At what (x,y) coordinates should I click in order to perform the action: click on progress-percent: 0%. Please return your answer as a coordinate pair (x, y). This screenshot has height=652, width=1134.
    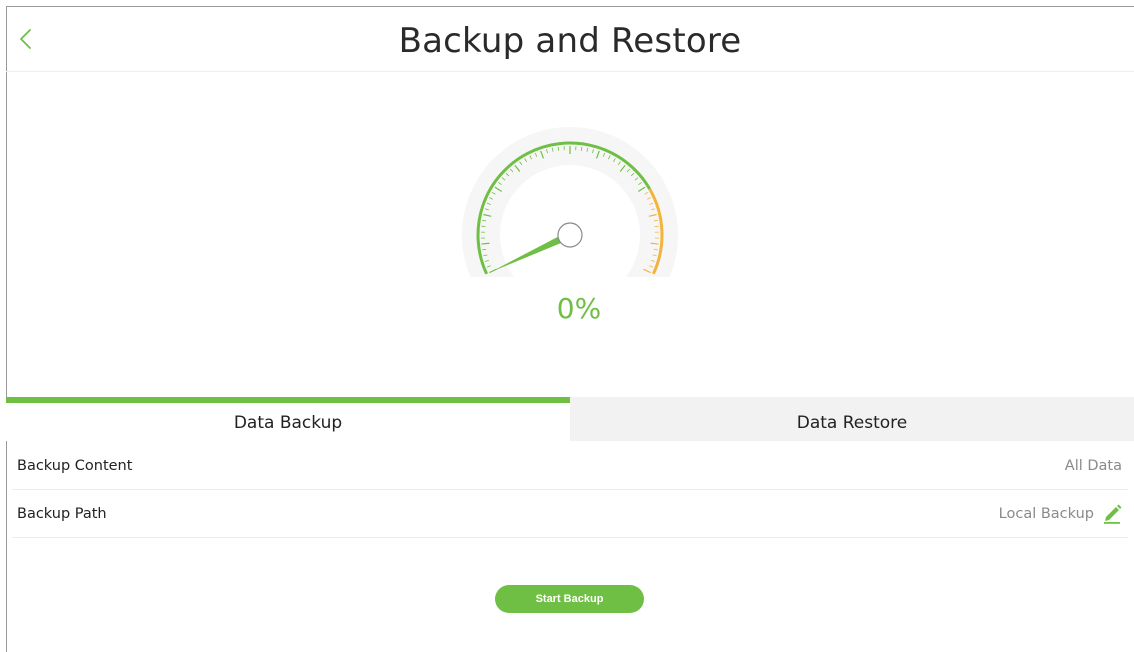
    Looking at the image, I should click on (579, 308).